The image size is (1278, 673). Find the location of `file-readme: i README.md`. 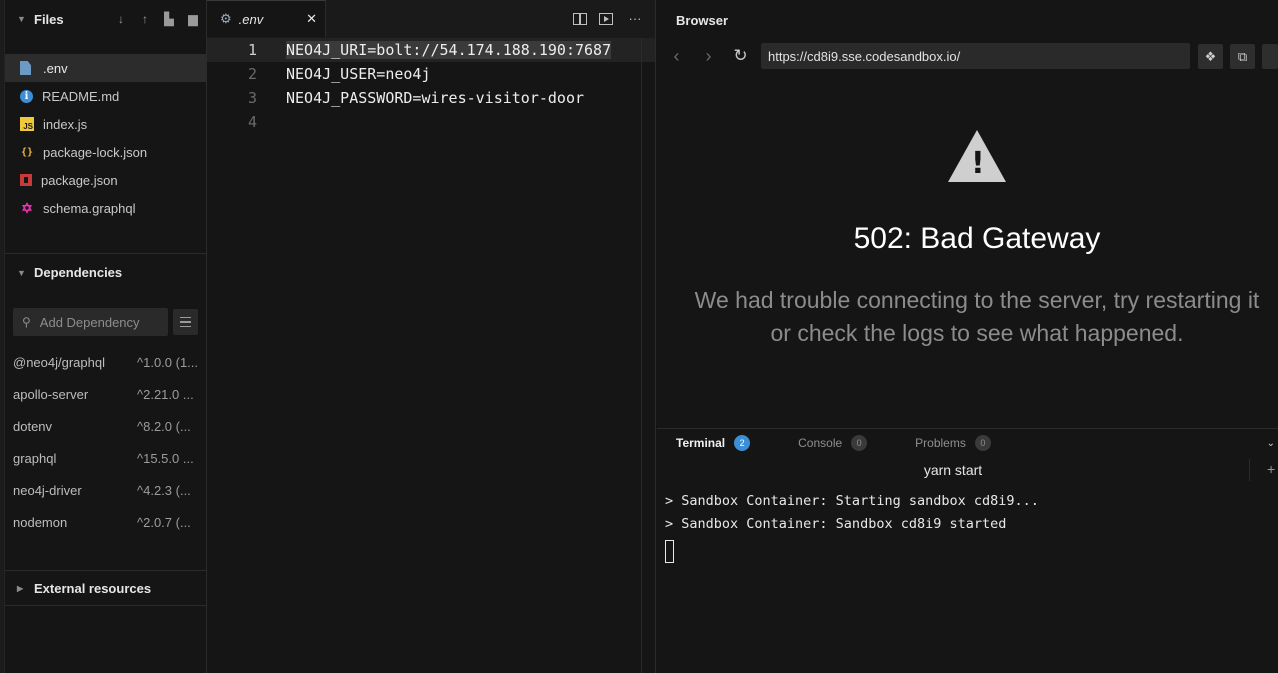

file-readme: i README.md is located at coordinates (105, 96).